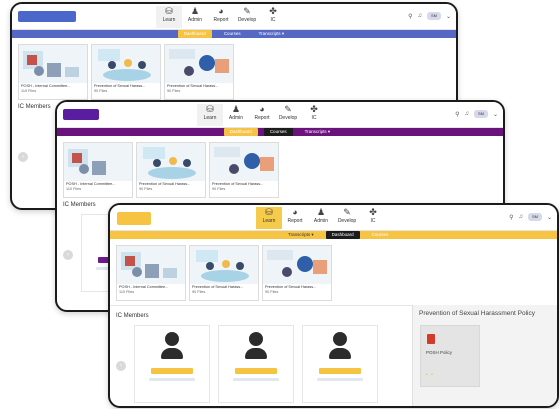 This screenshot has width=560, height=409. What do you see at coordinates (221, 11) in the screenshot?
I see `report-icon: ◕` at bounding box center [221, 11].